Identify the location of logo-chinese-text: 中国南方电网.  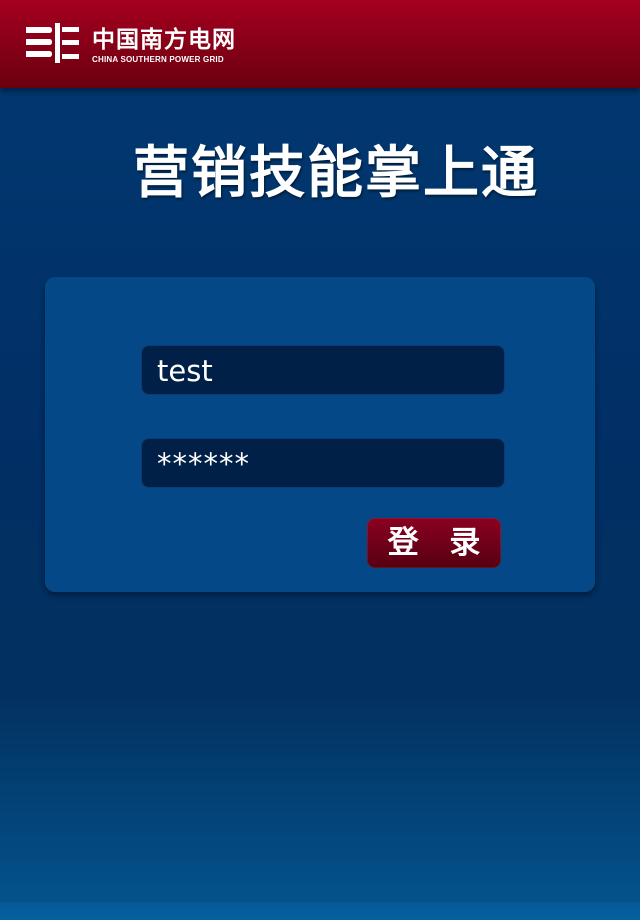
(164, 40).